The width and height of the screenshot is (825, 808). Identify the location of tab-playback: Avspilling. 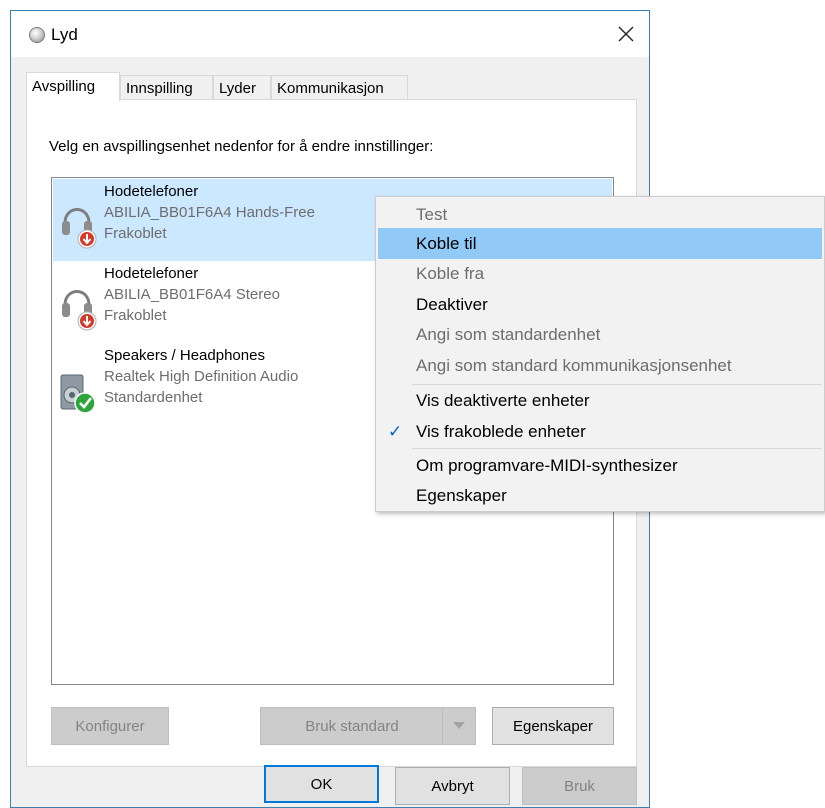
(73, 86).